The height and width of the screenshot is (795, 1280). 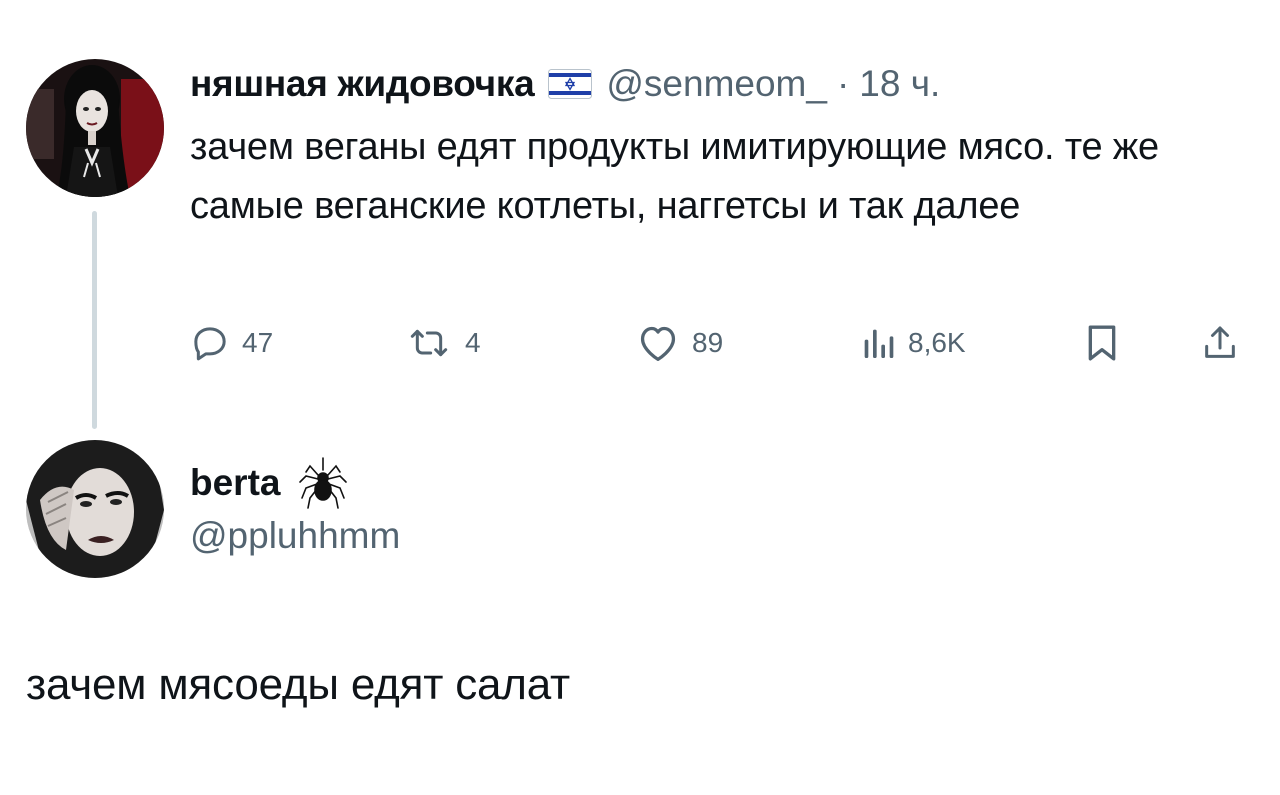 What do you see at coordinates (570, 84) in the screenshot?
I see `israel-flag-icon` at bounding box center [570, 84].